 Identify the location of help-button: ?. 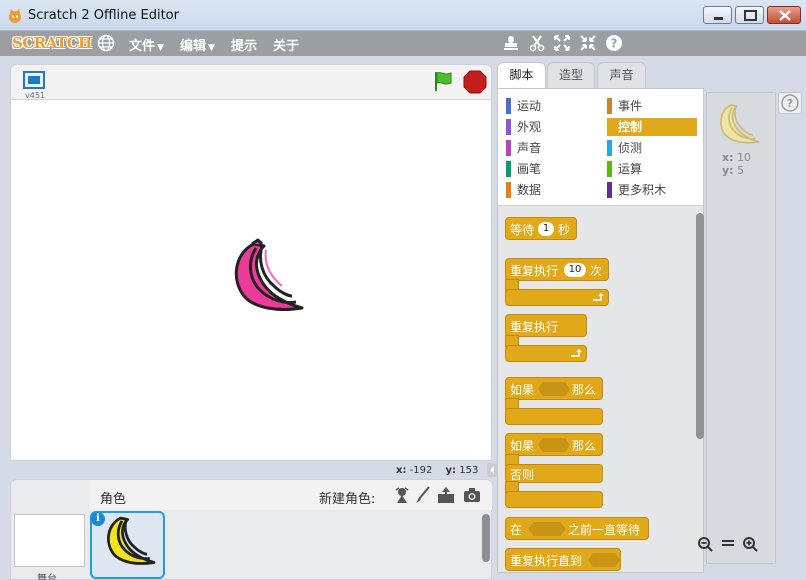
(790, 103).